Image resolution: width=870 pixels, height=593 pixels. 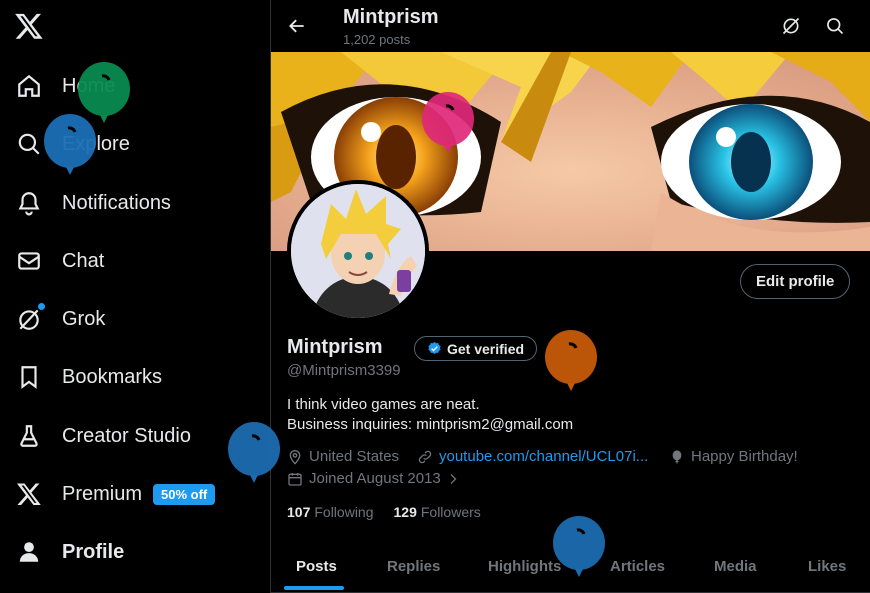 What do you see at coordinates (314, 588) in the screenshot?
I see `active-tab-indicator` at bounding box center [314, 588].